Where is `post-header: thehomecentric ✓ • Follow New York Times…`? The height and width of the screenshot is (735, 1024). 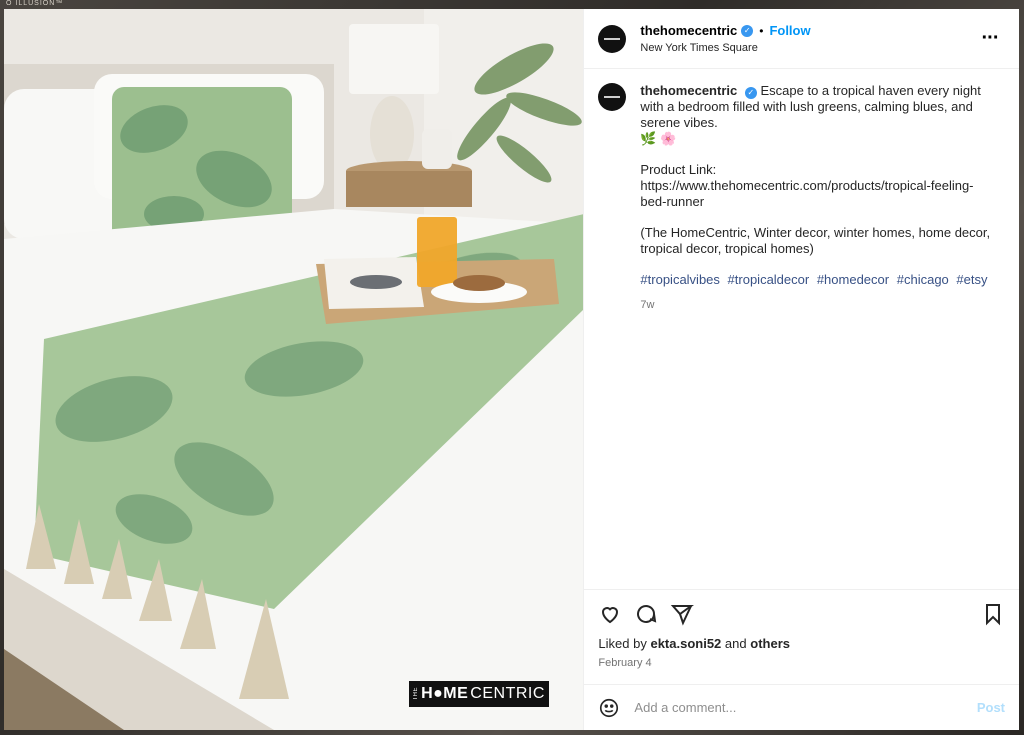
post-header: thehomecentric ✓ • Follow New York Times… is located at coordinates (801, 39).